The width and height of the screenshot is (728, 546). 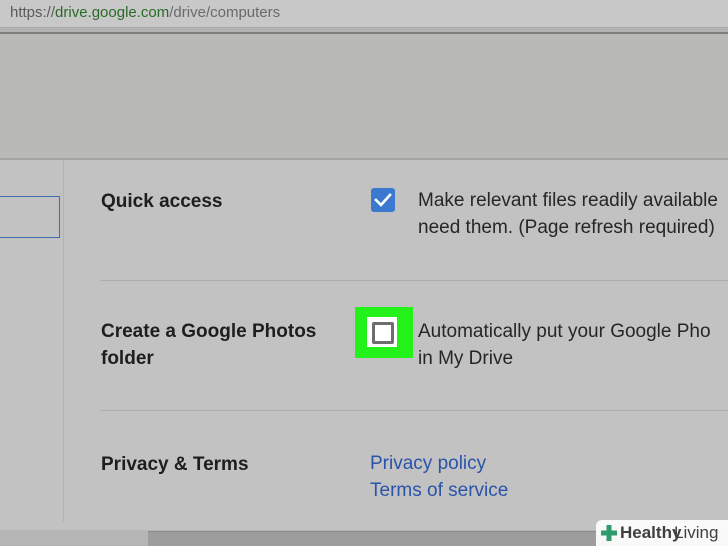 What do you see at coordinates (568, 200) in the screenshot?
I see `quick-access-description-line1: Make relevant files readily available` at bounding box center [568, 200].